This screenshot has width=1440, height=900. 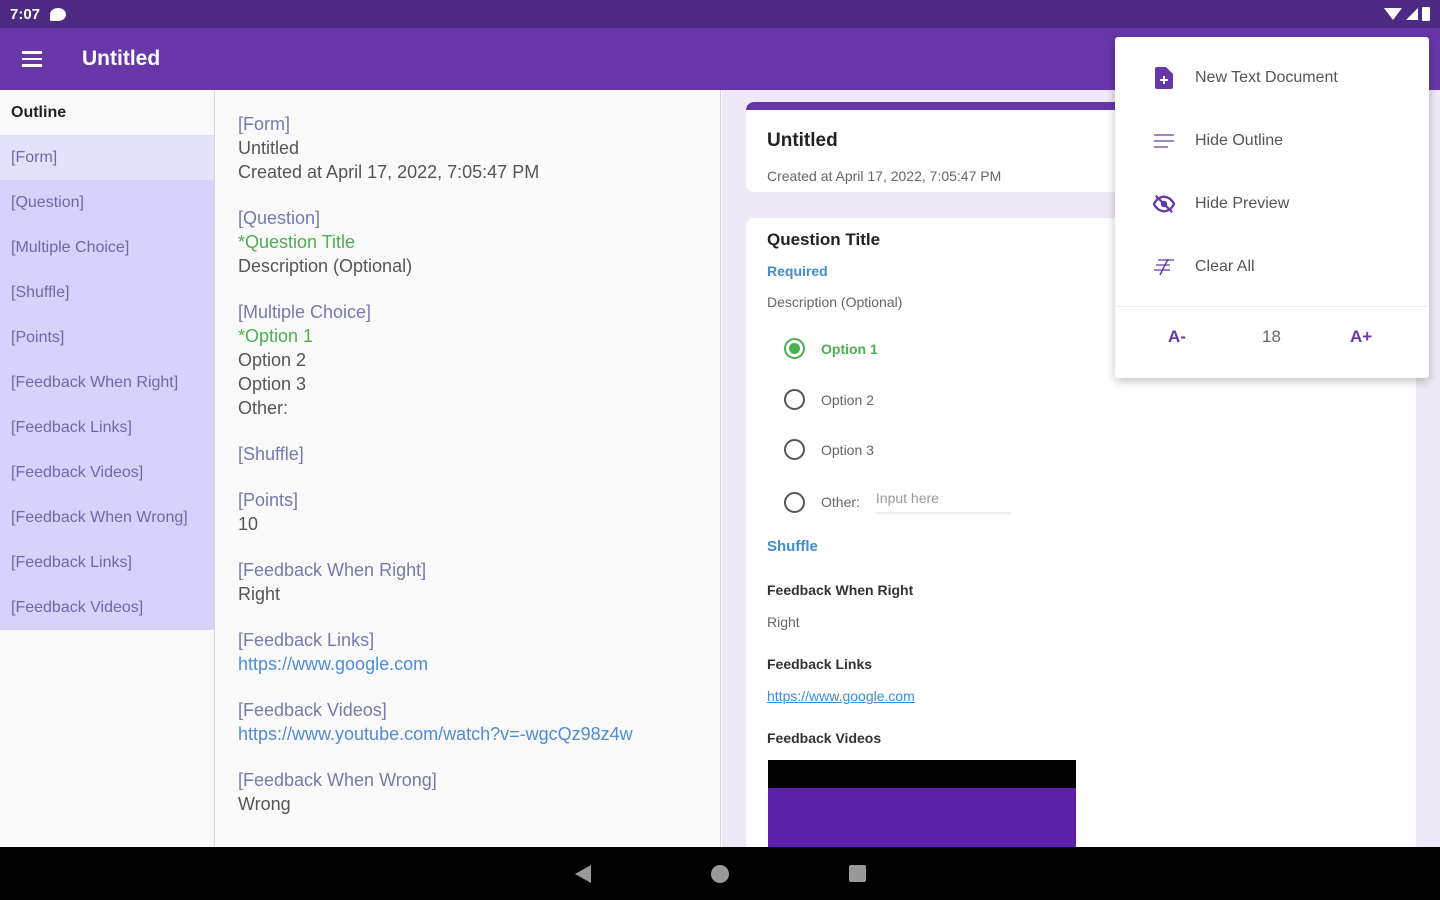 I want to click on editor-text: *Option 1, so click(x=276, y=336).